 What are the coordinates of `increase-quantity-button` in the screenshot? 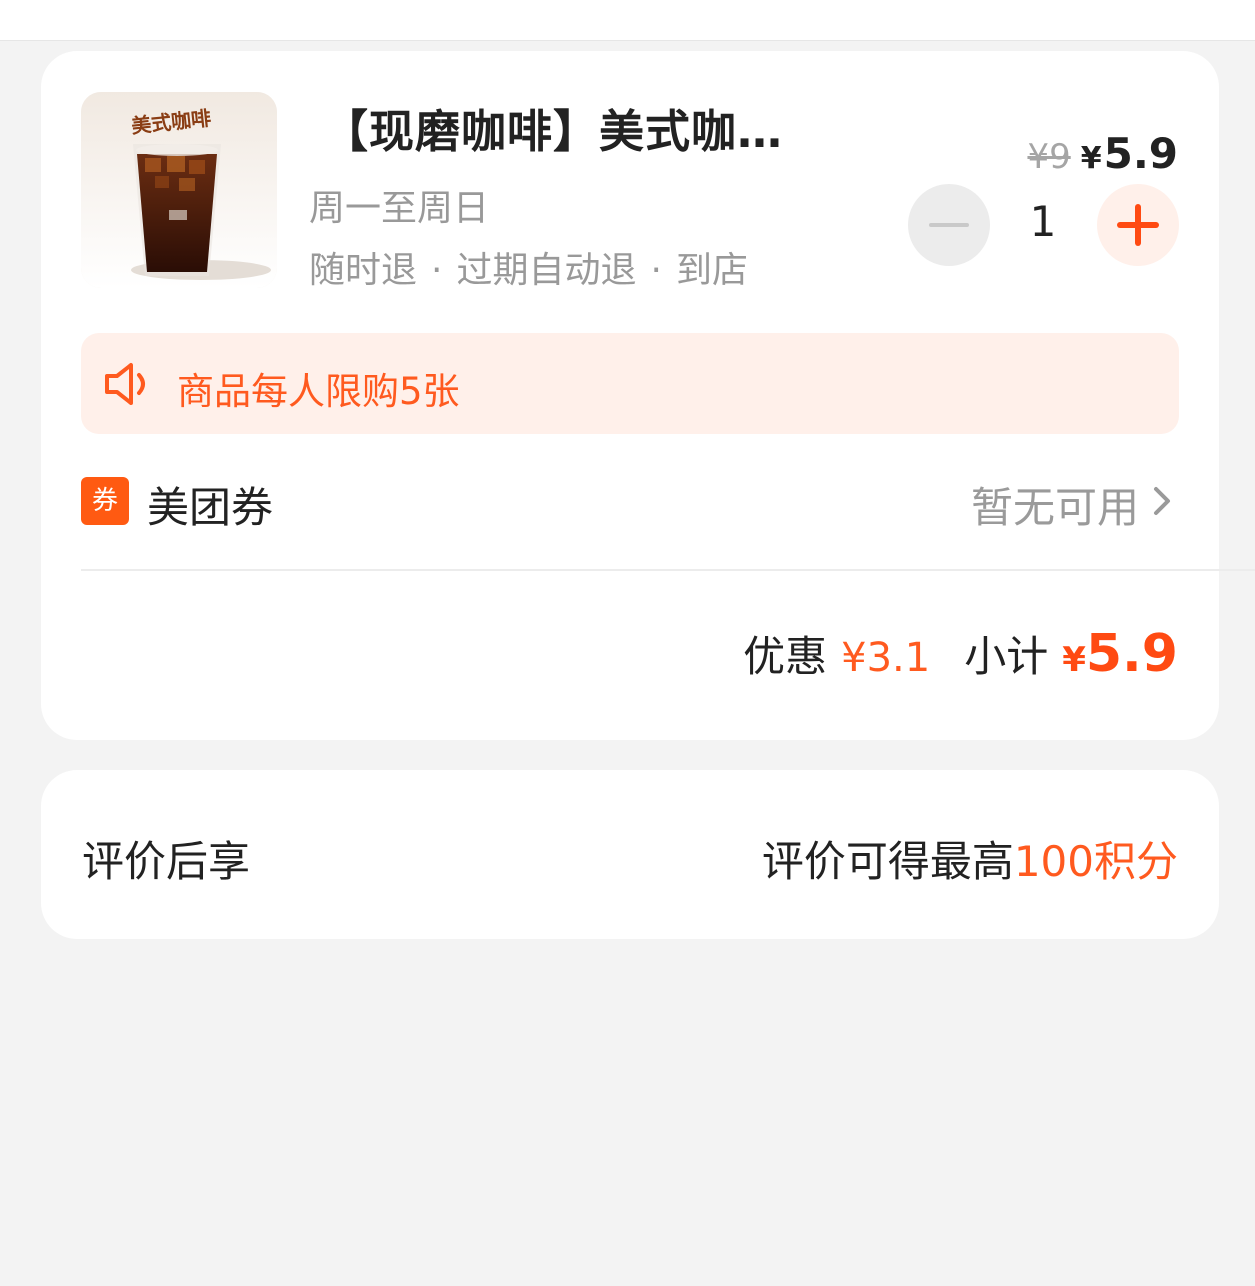 It's located at (1138, 225).